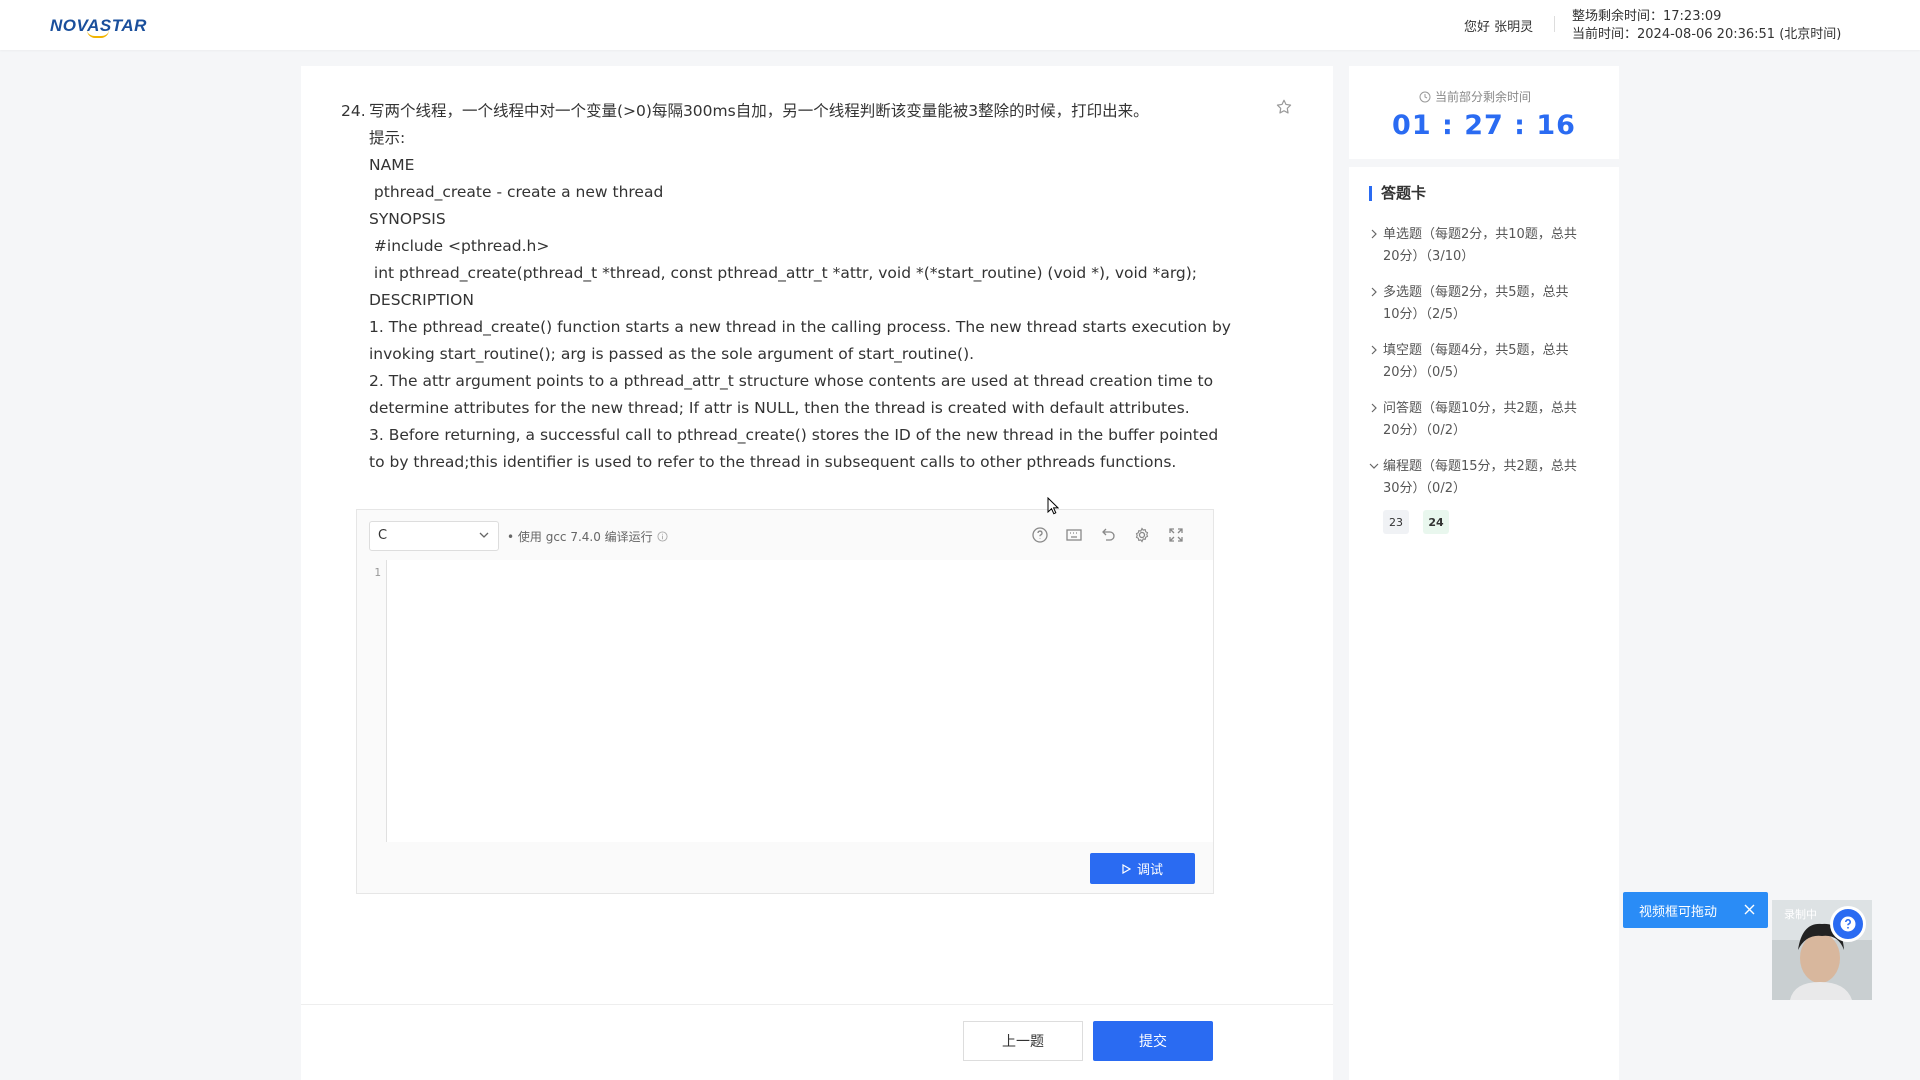  What do you see at coordinates (1707, 34) in the screenshot?
I see `current-time: 当前时间：2024-08-06 20:36:51 (北京时间)` at bounding box center [1707, 34].